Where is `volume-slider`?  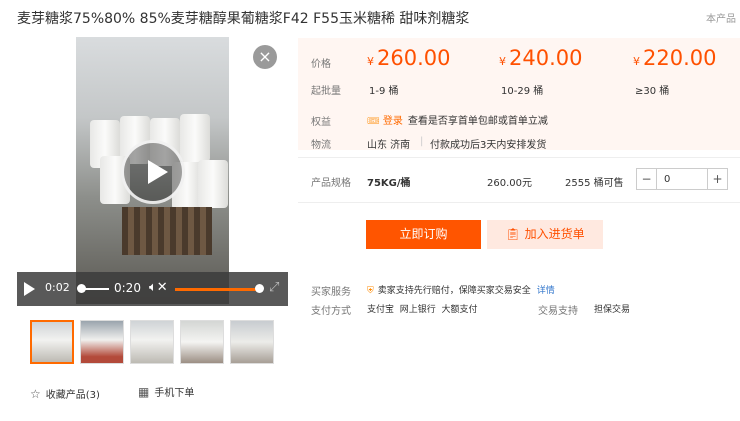 volume-slider is located at coordinates (217, 289).